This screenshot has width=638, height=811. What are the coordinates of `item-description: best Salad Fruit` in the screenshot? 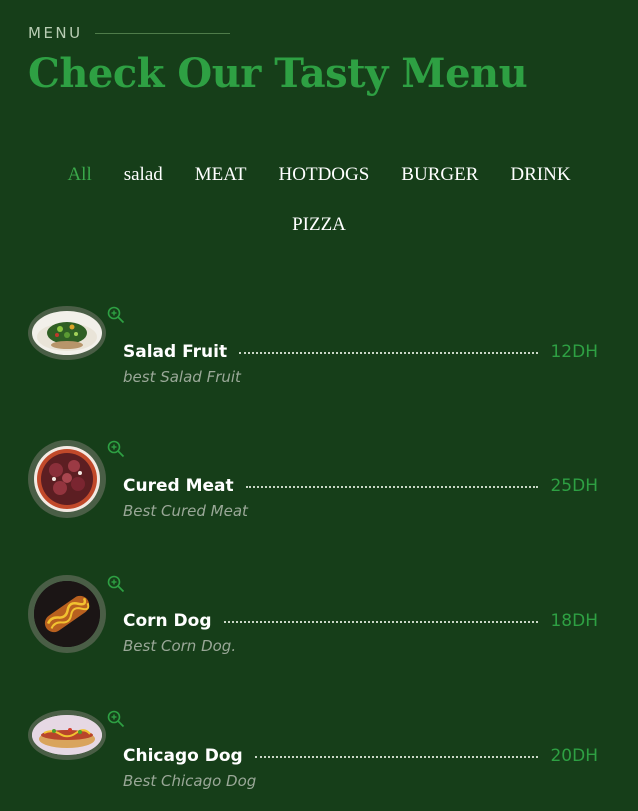 It's located at (182, 377).